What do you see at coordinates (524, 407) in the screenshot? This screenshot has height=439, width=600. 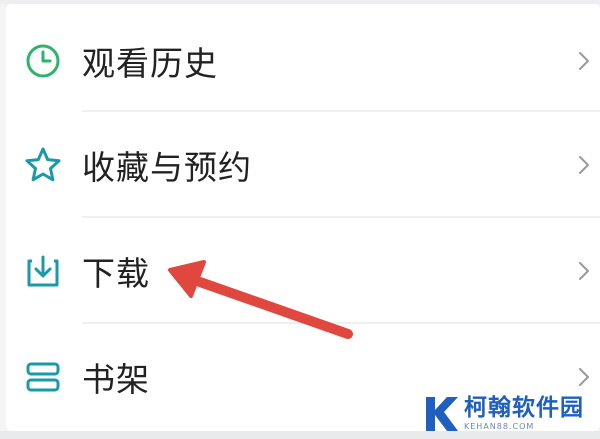 I see `watermark-name: 柯翰软件园` at bounding box center [524, 407].